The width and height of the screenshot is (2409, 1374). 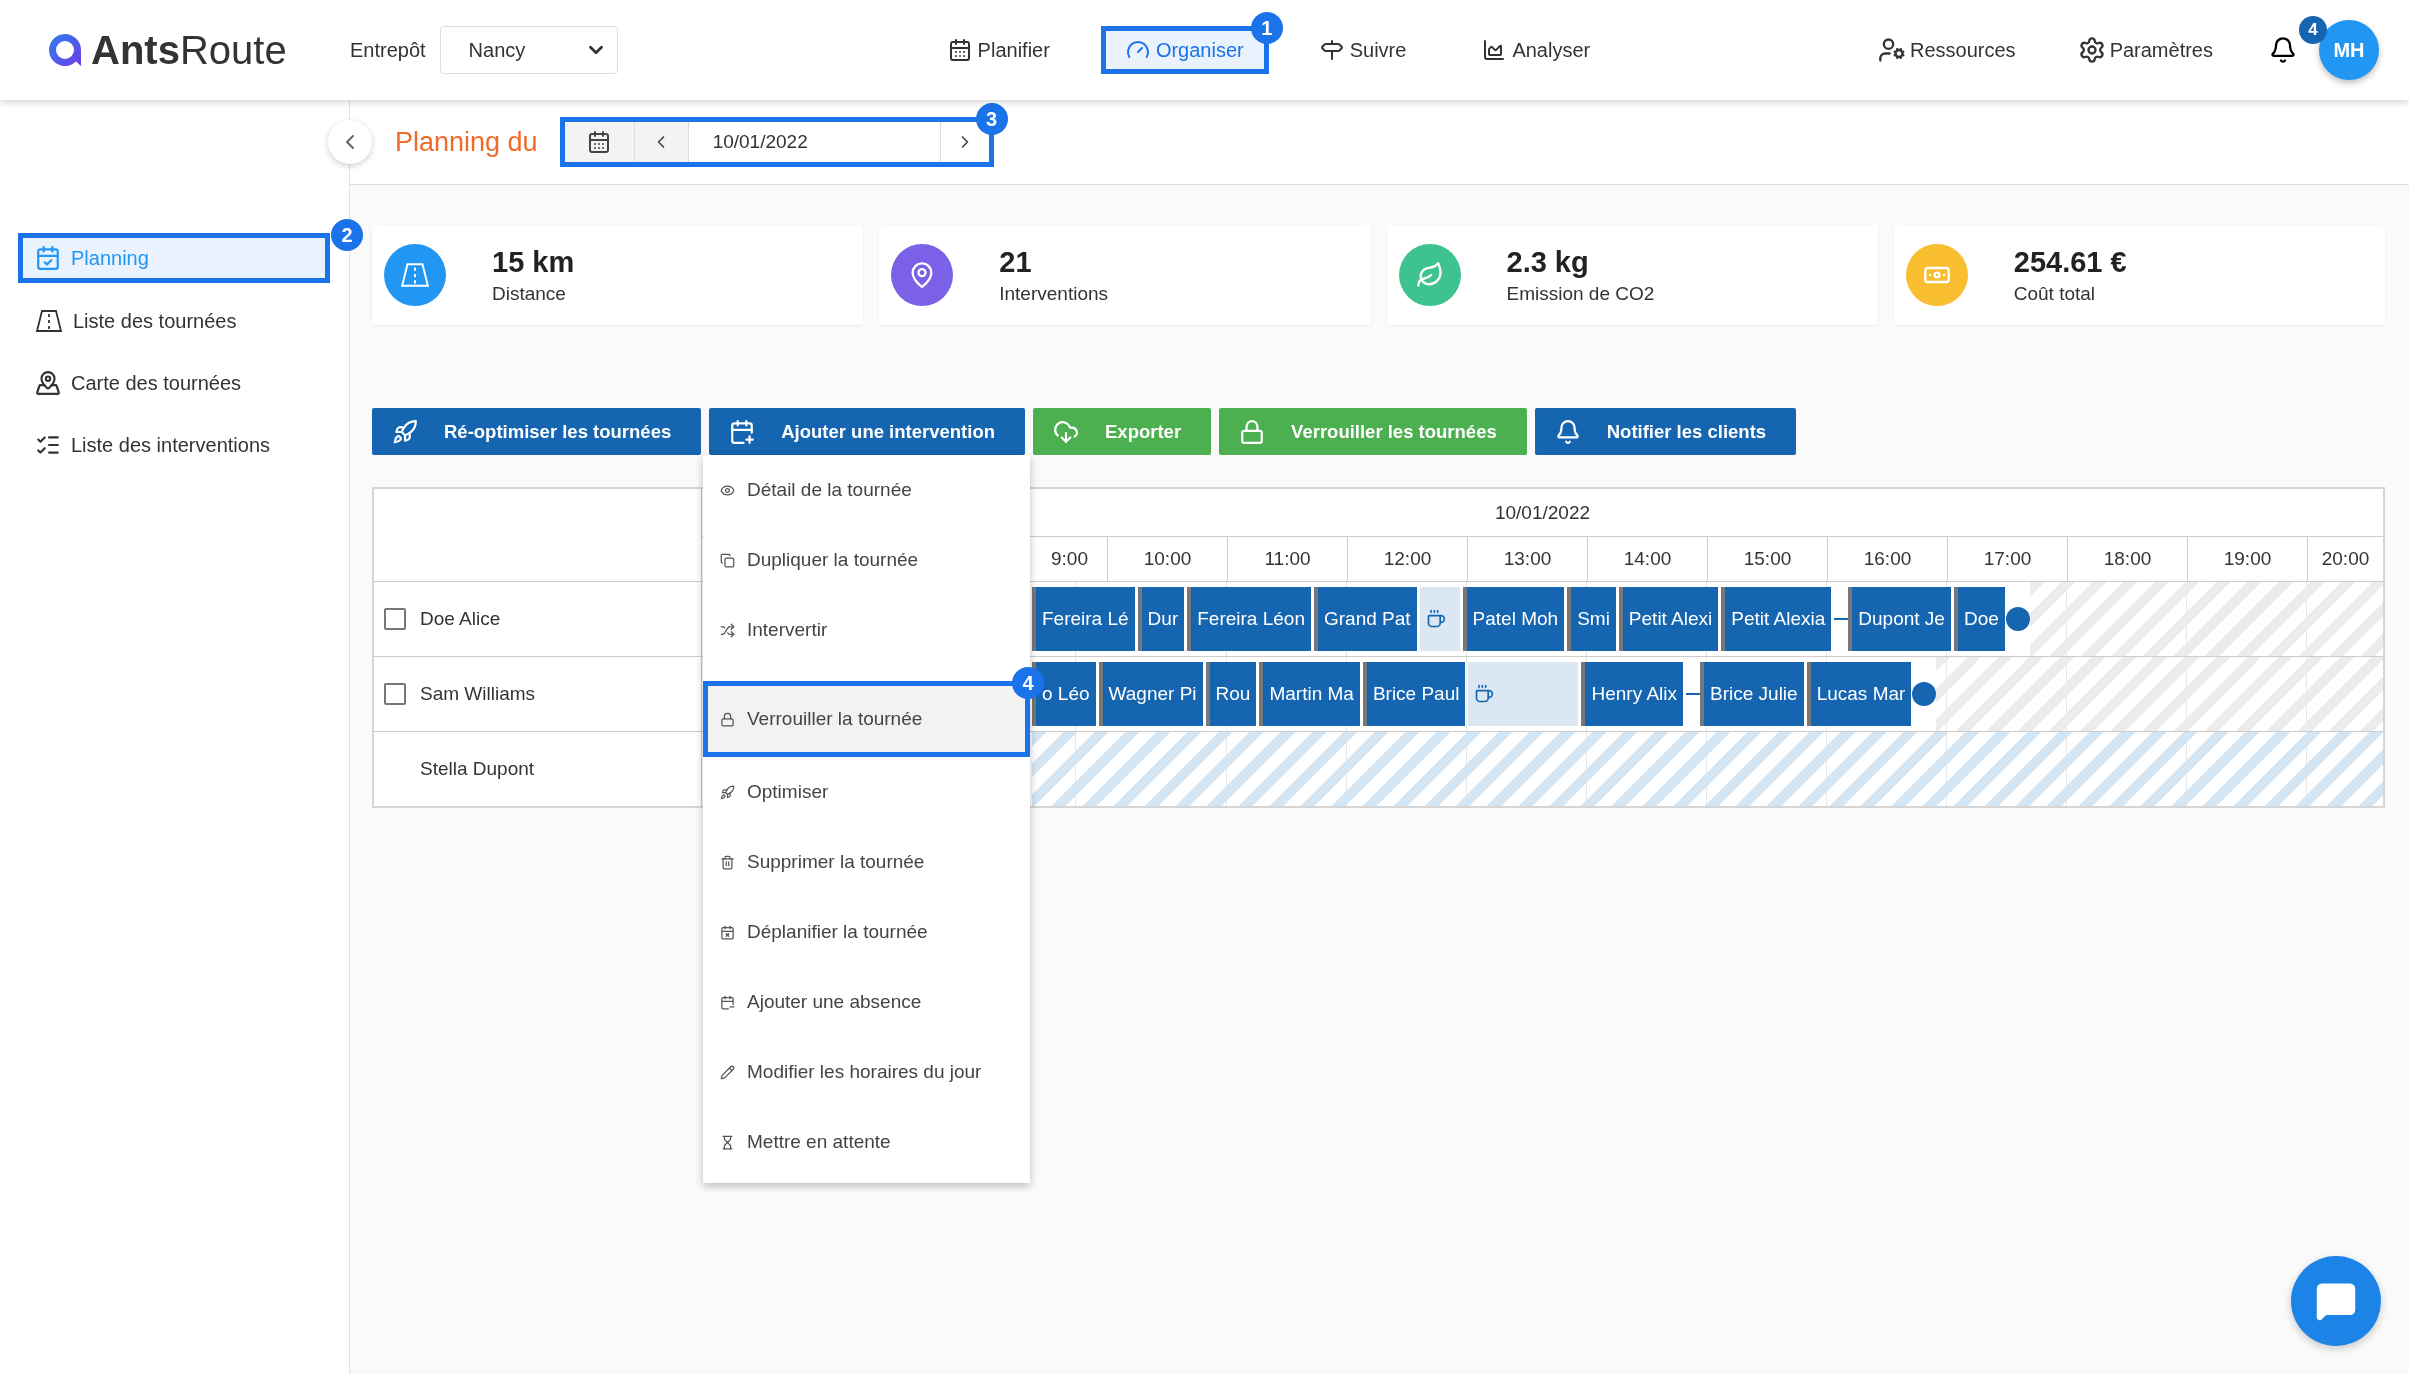 What do you see at coordinates (1859, 694) in the screenshot?
I see `route-stop: Lucas Mar` at bounding box center [1859, 694].